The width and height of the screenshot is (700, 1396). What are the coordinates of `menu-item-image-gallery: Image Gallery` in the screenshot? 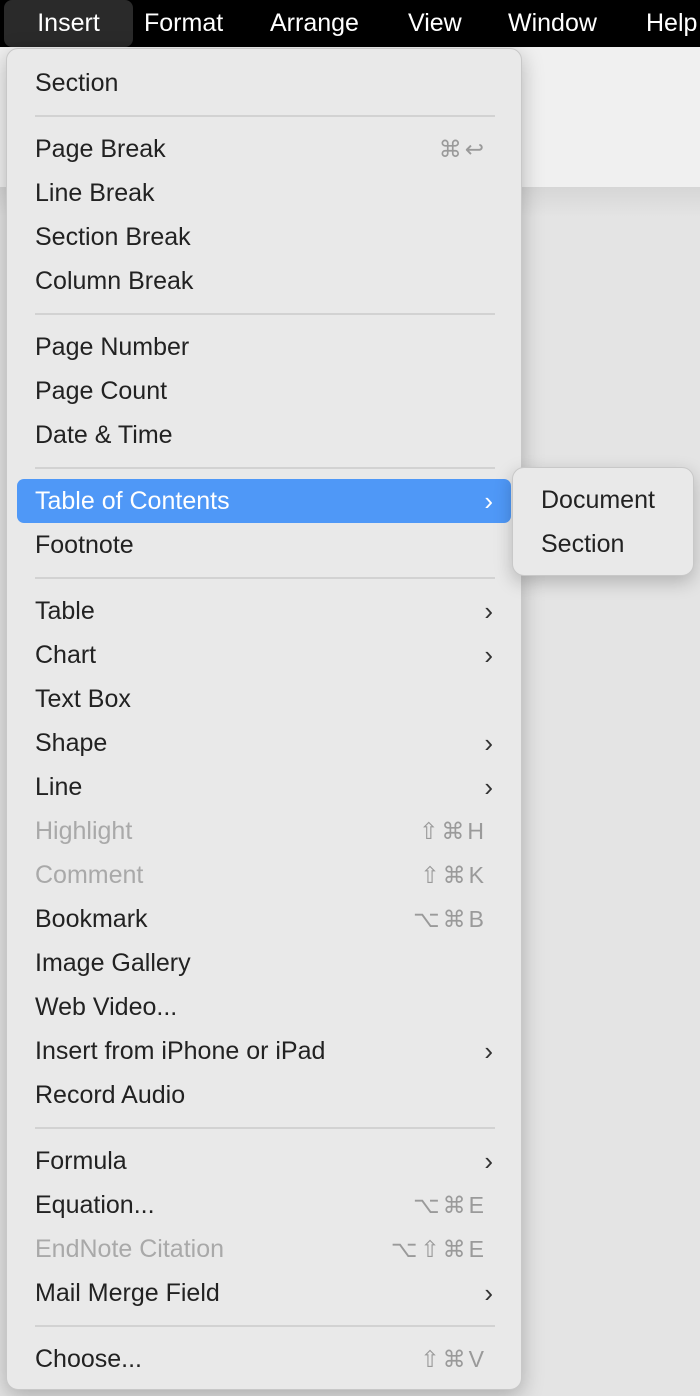 It's located at (264, 963).